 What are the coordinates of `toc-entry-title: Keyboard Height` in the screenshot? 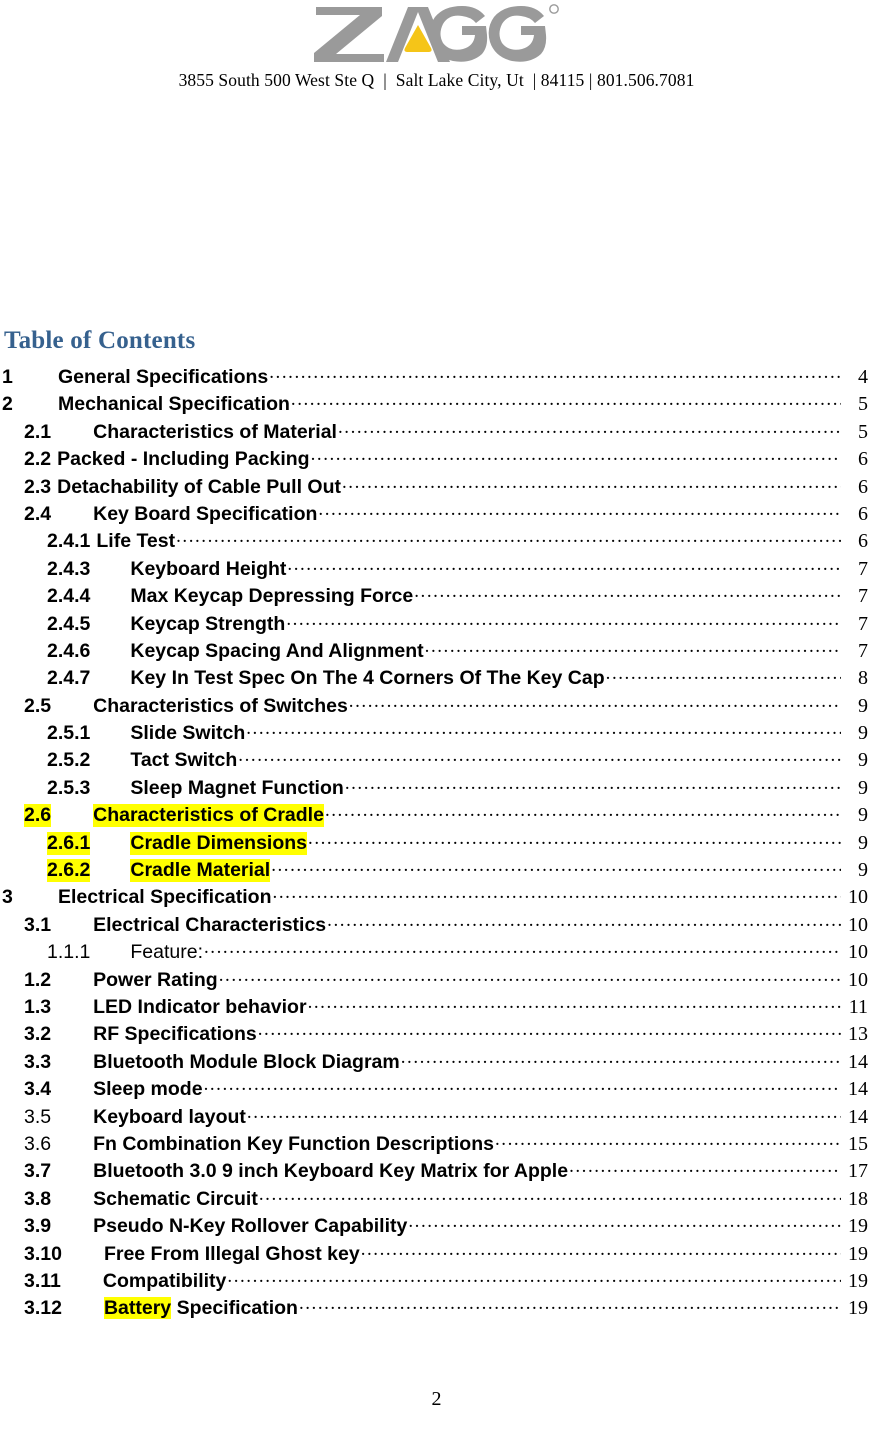 It's located at (208, 568).